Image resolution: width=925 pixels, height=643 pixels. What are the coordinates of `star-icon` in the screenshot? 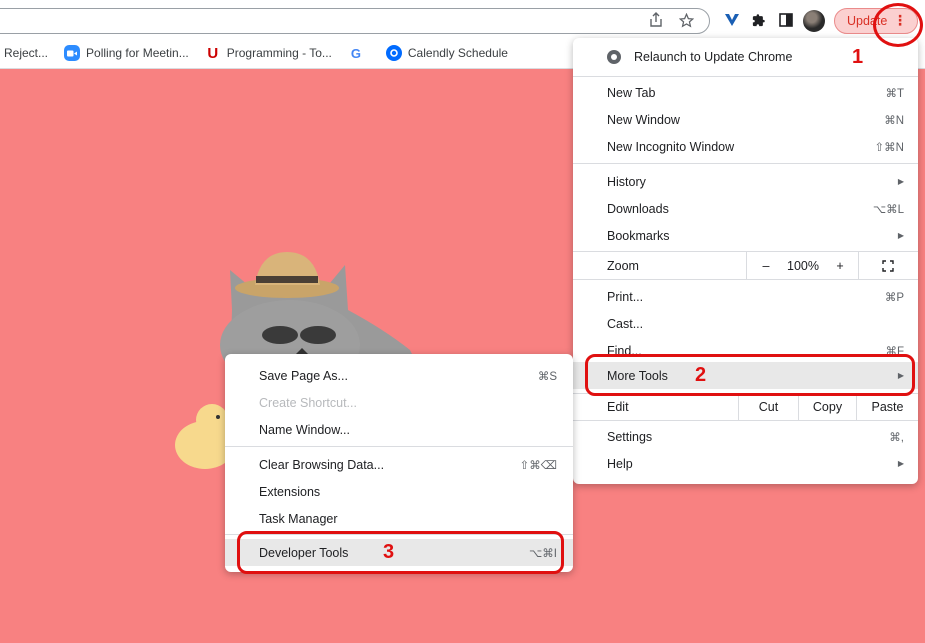 It's located at (686, 20).